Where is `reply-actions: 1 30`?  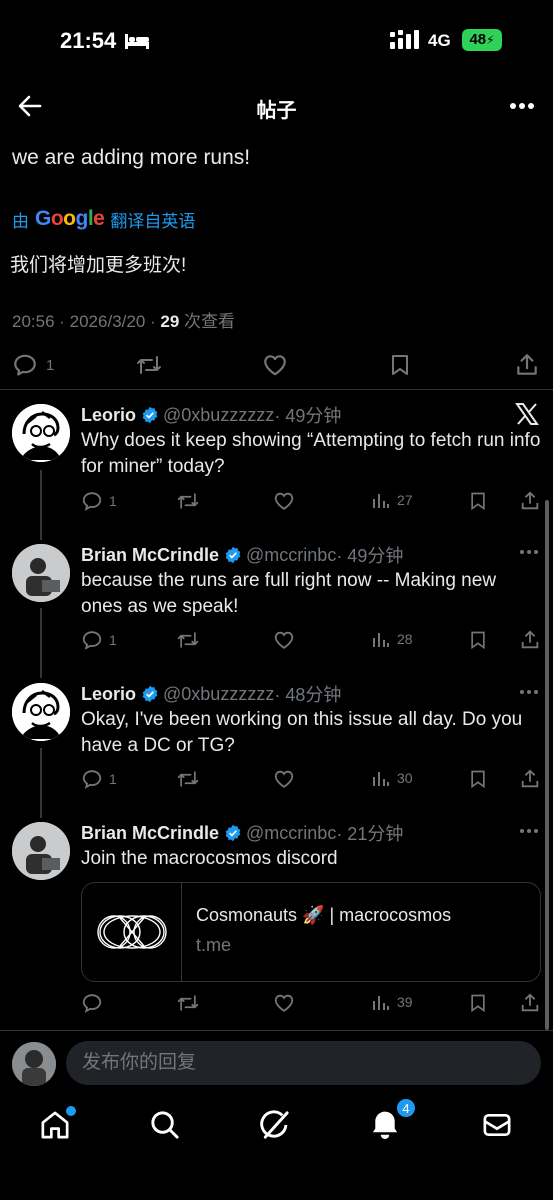 reply-actions: 1 30 is located at coordinates (316, 781).